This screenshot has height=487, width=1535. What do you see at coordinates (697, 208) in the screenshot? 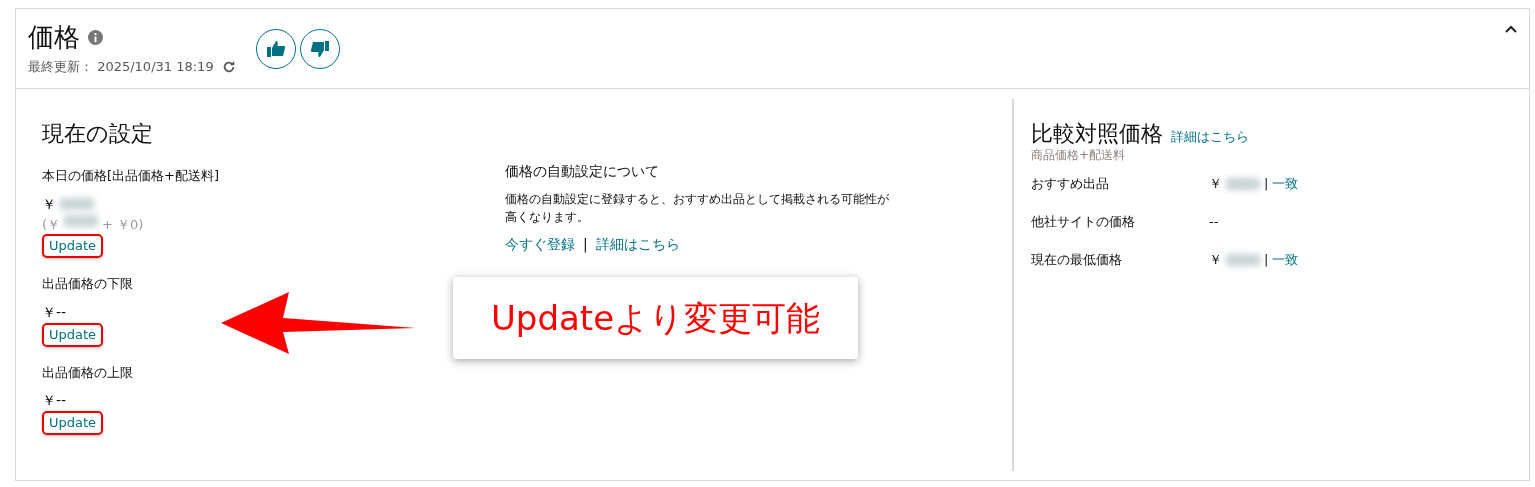
I see `description-text: 価格の自動設定に登録すると、おすすめ出品として掲載される可能性が高くなります。` at bounding box center [697, 208].